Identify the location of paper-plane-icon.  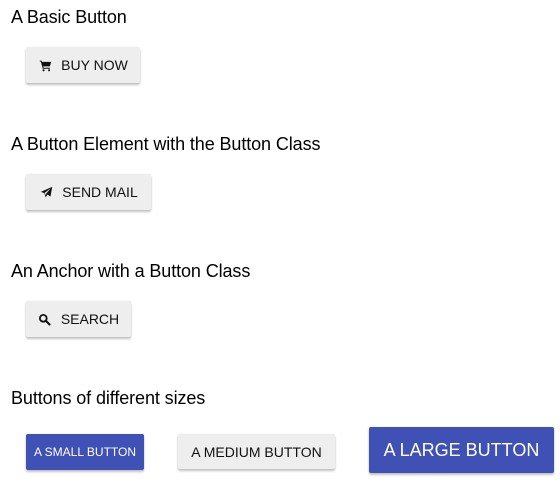
(46, 192).